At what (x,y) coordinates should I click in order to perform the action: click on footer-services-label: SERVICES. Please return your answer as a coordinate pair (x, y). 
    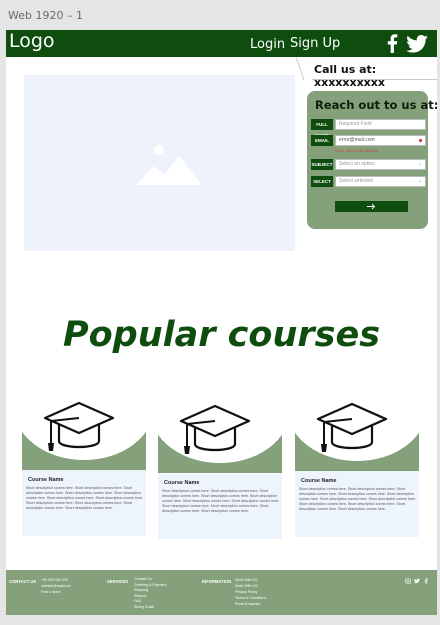
    Looking at the image, I should click on (118, 581).